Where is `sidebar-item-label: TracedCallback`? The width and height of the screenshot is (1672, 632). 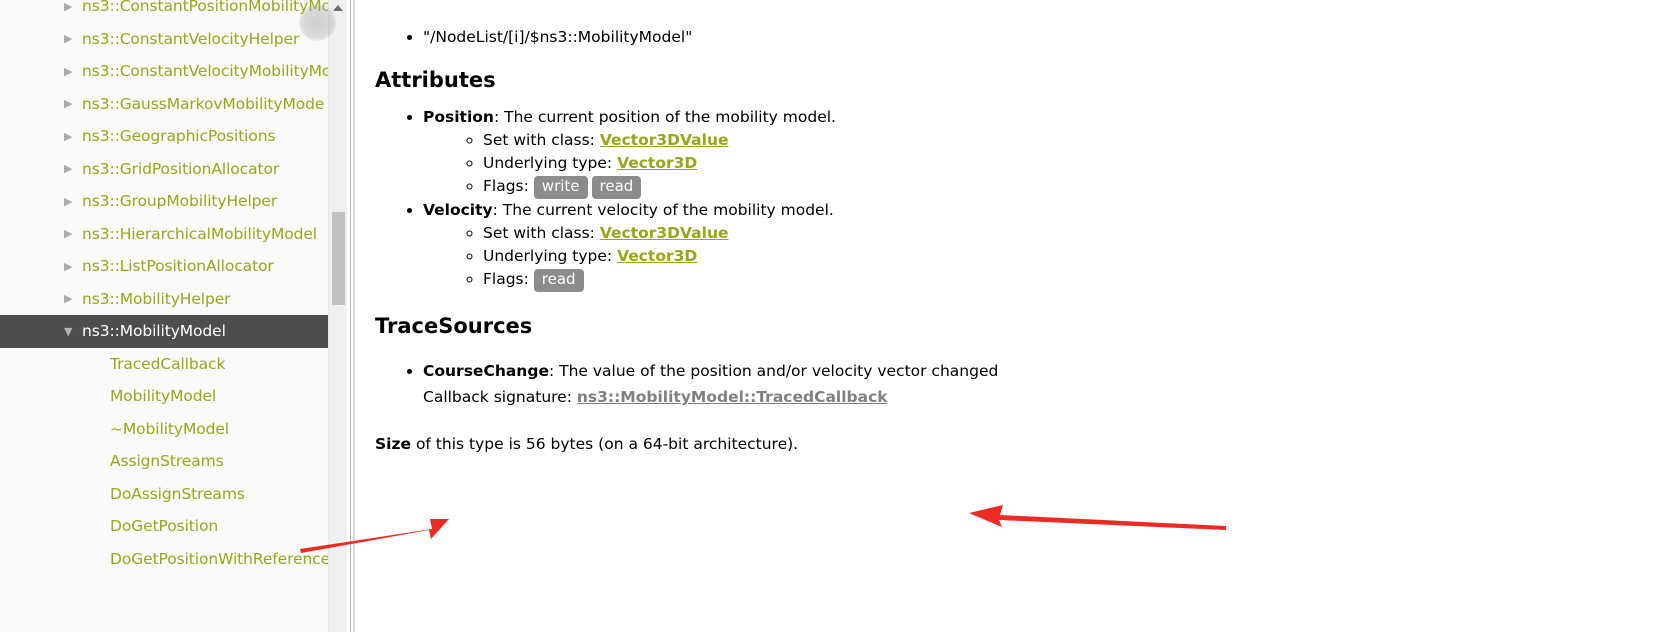
sidebar-item-label: TracedCallback is located at coordinates (168, 363).